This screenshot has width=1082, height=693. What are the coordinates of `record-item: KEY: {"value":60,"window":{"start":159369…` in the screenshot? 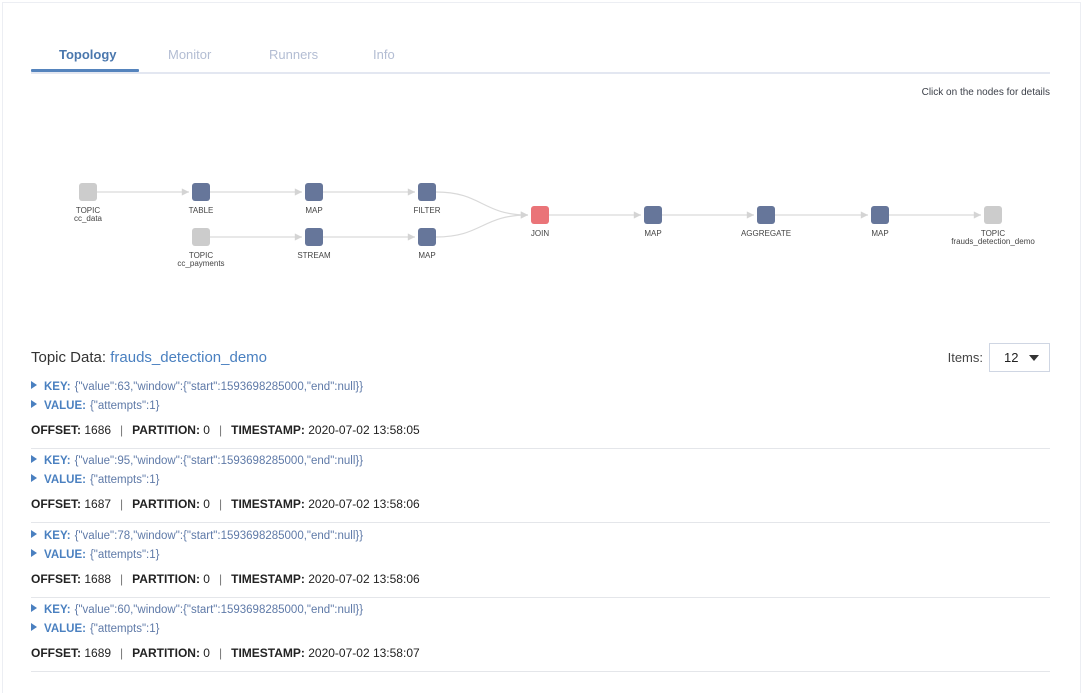 It's located at (540, 634).